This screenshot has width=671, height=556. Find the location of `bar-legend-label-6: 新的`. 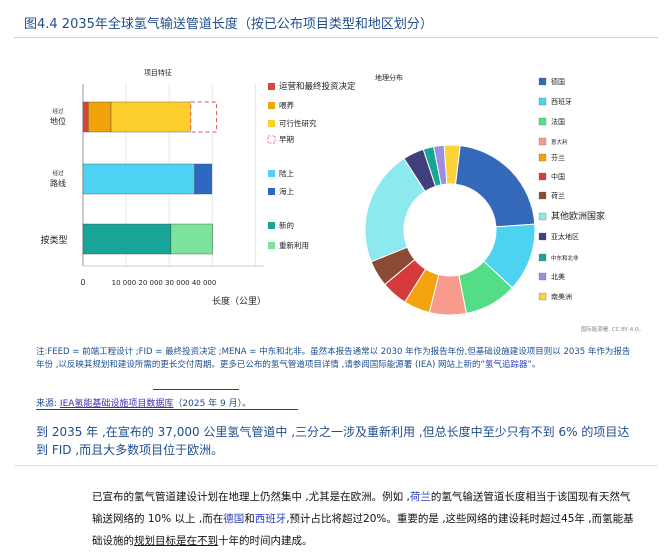

bar-legend-label-6: 新的 is located at coordinates (286, 225).